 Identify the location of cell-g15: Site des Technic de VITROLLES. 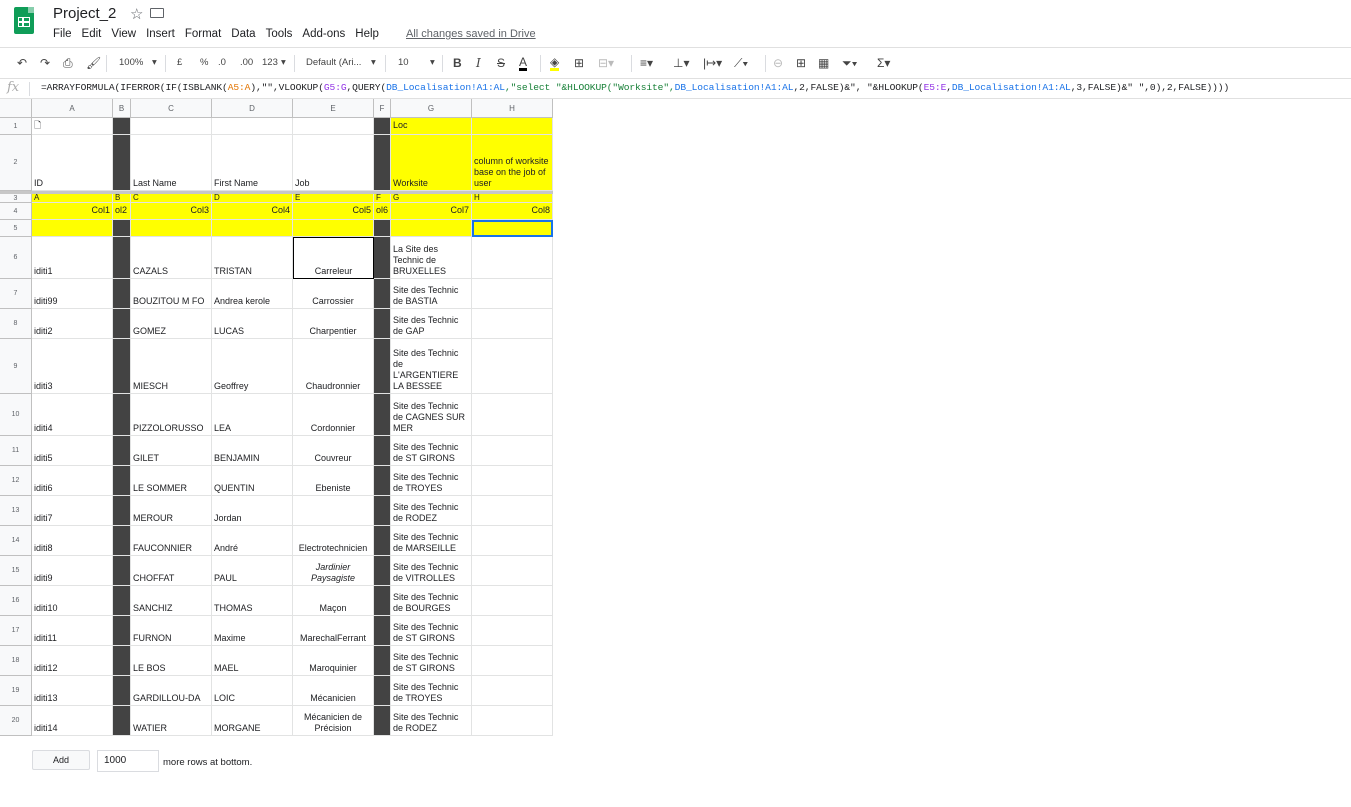
(431, 571).